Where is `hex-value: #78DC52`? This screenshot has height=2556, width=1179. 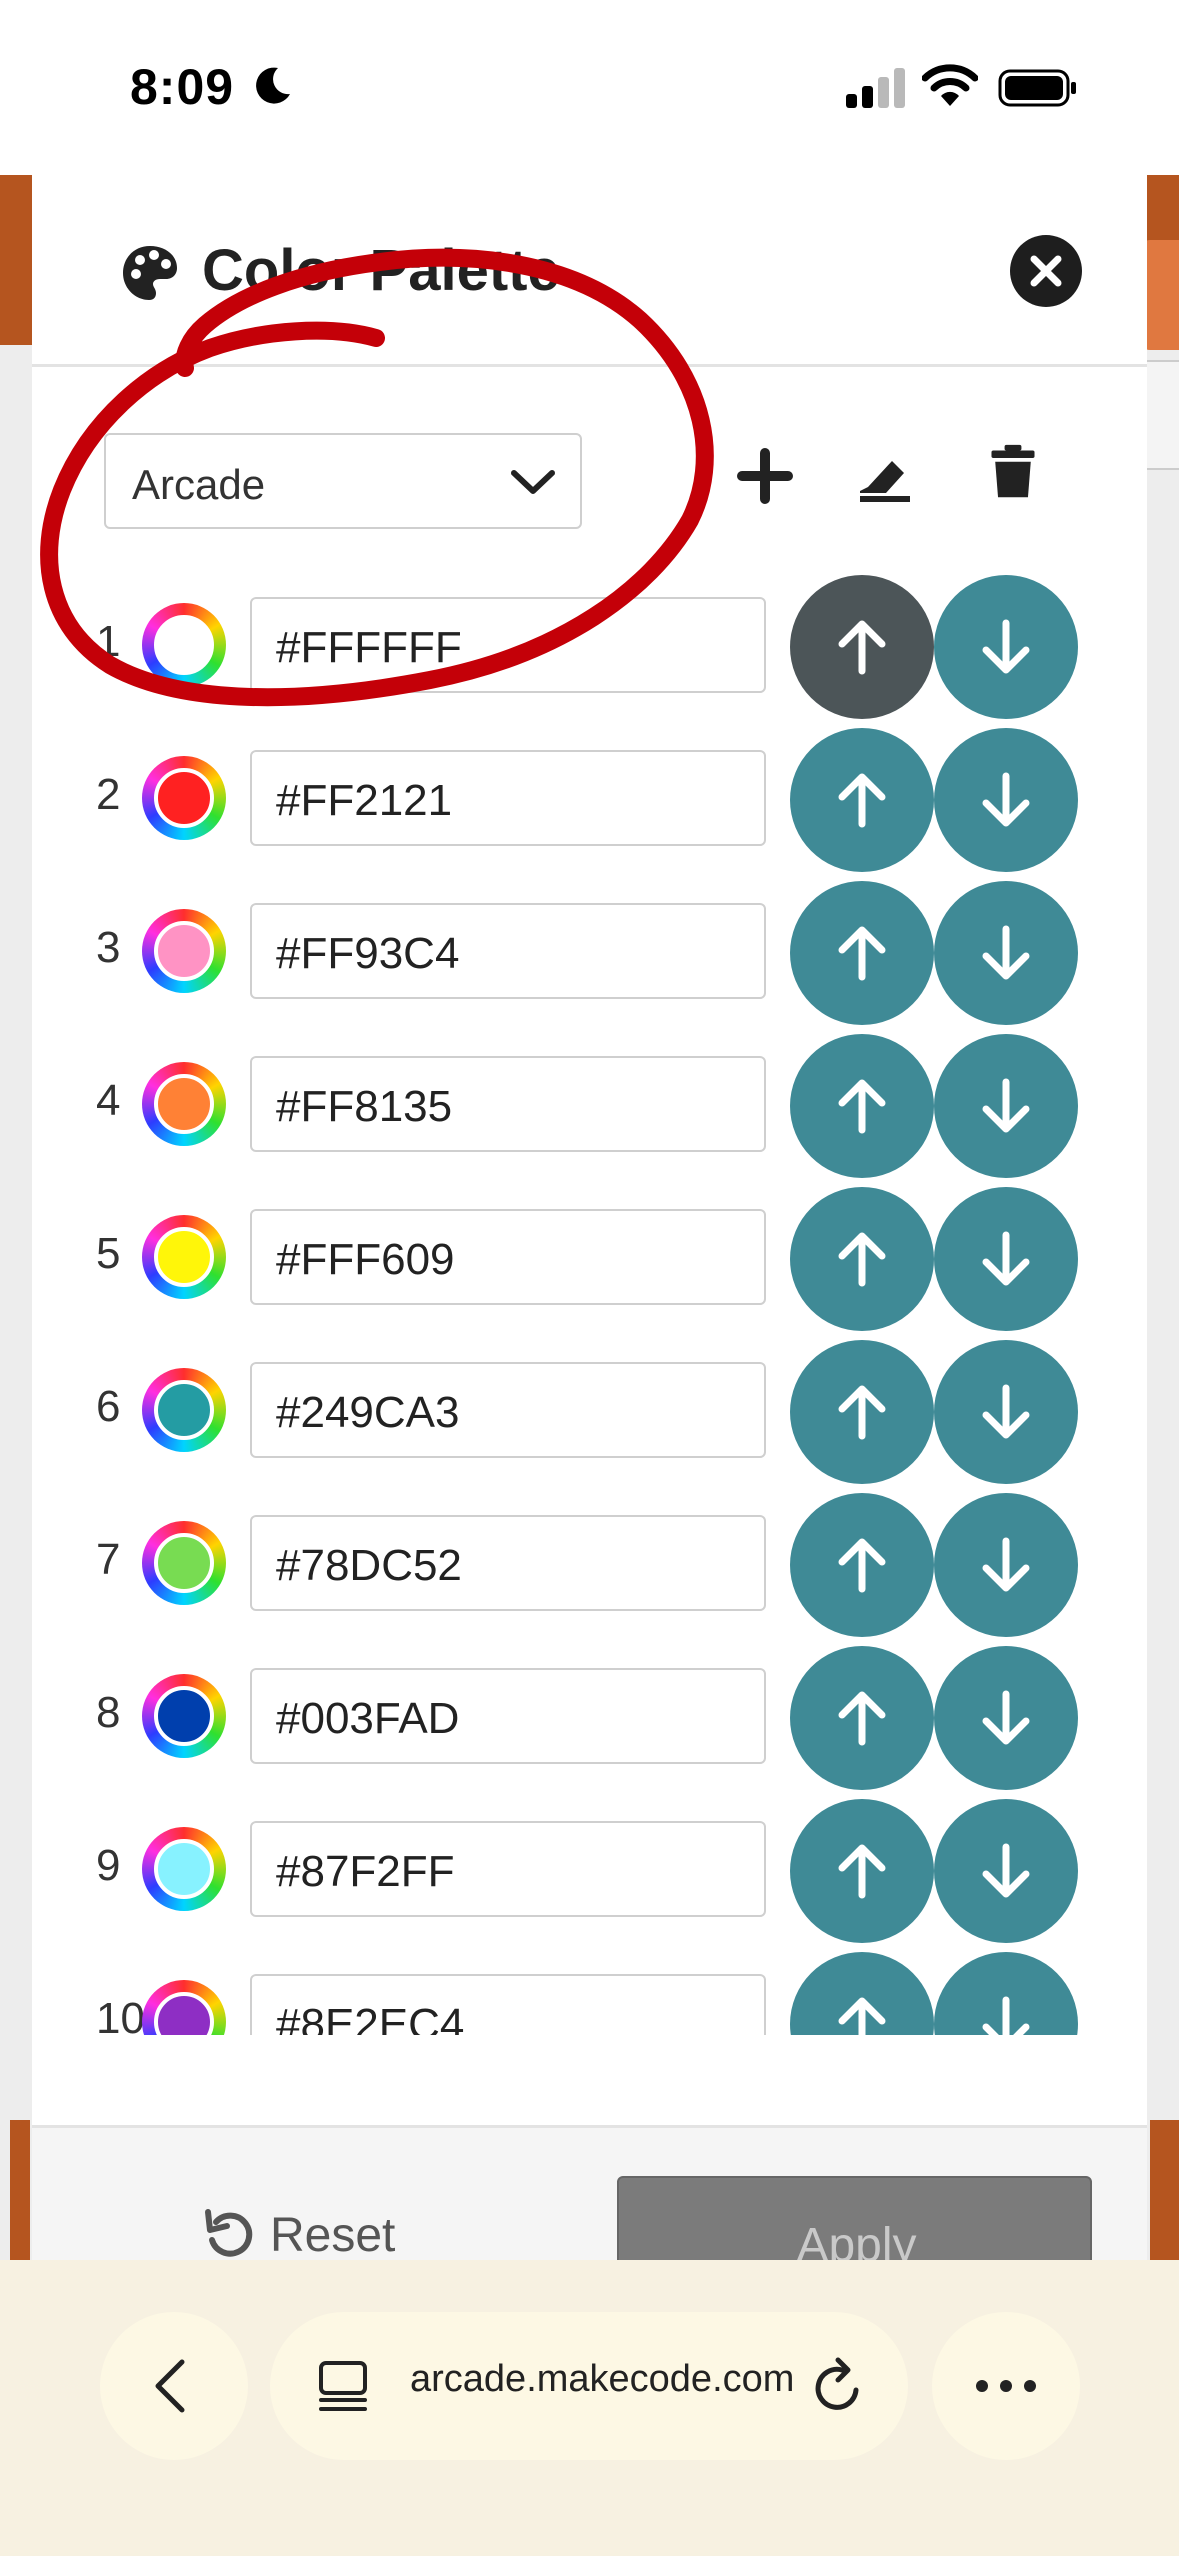 hex-value: #78DC52 is located at coordinates (369, 1565).